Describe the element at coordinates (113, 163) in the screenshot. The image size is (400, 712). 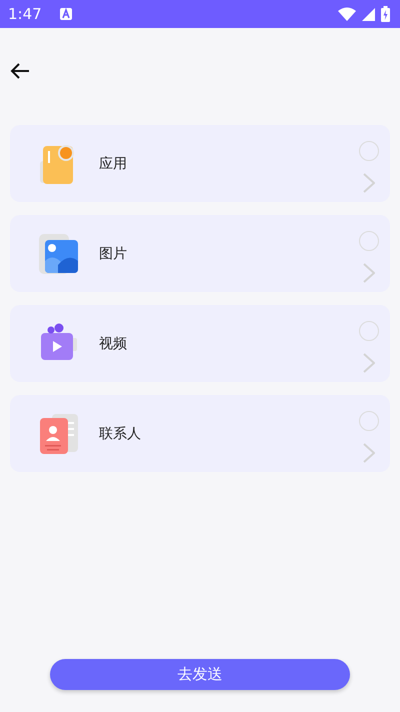
I see `category-label: 应用` at that location.